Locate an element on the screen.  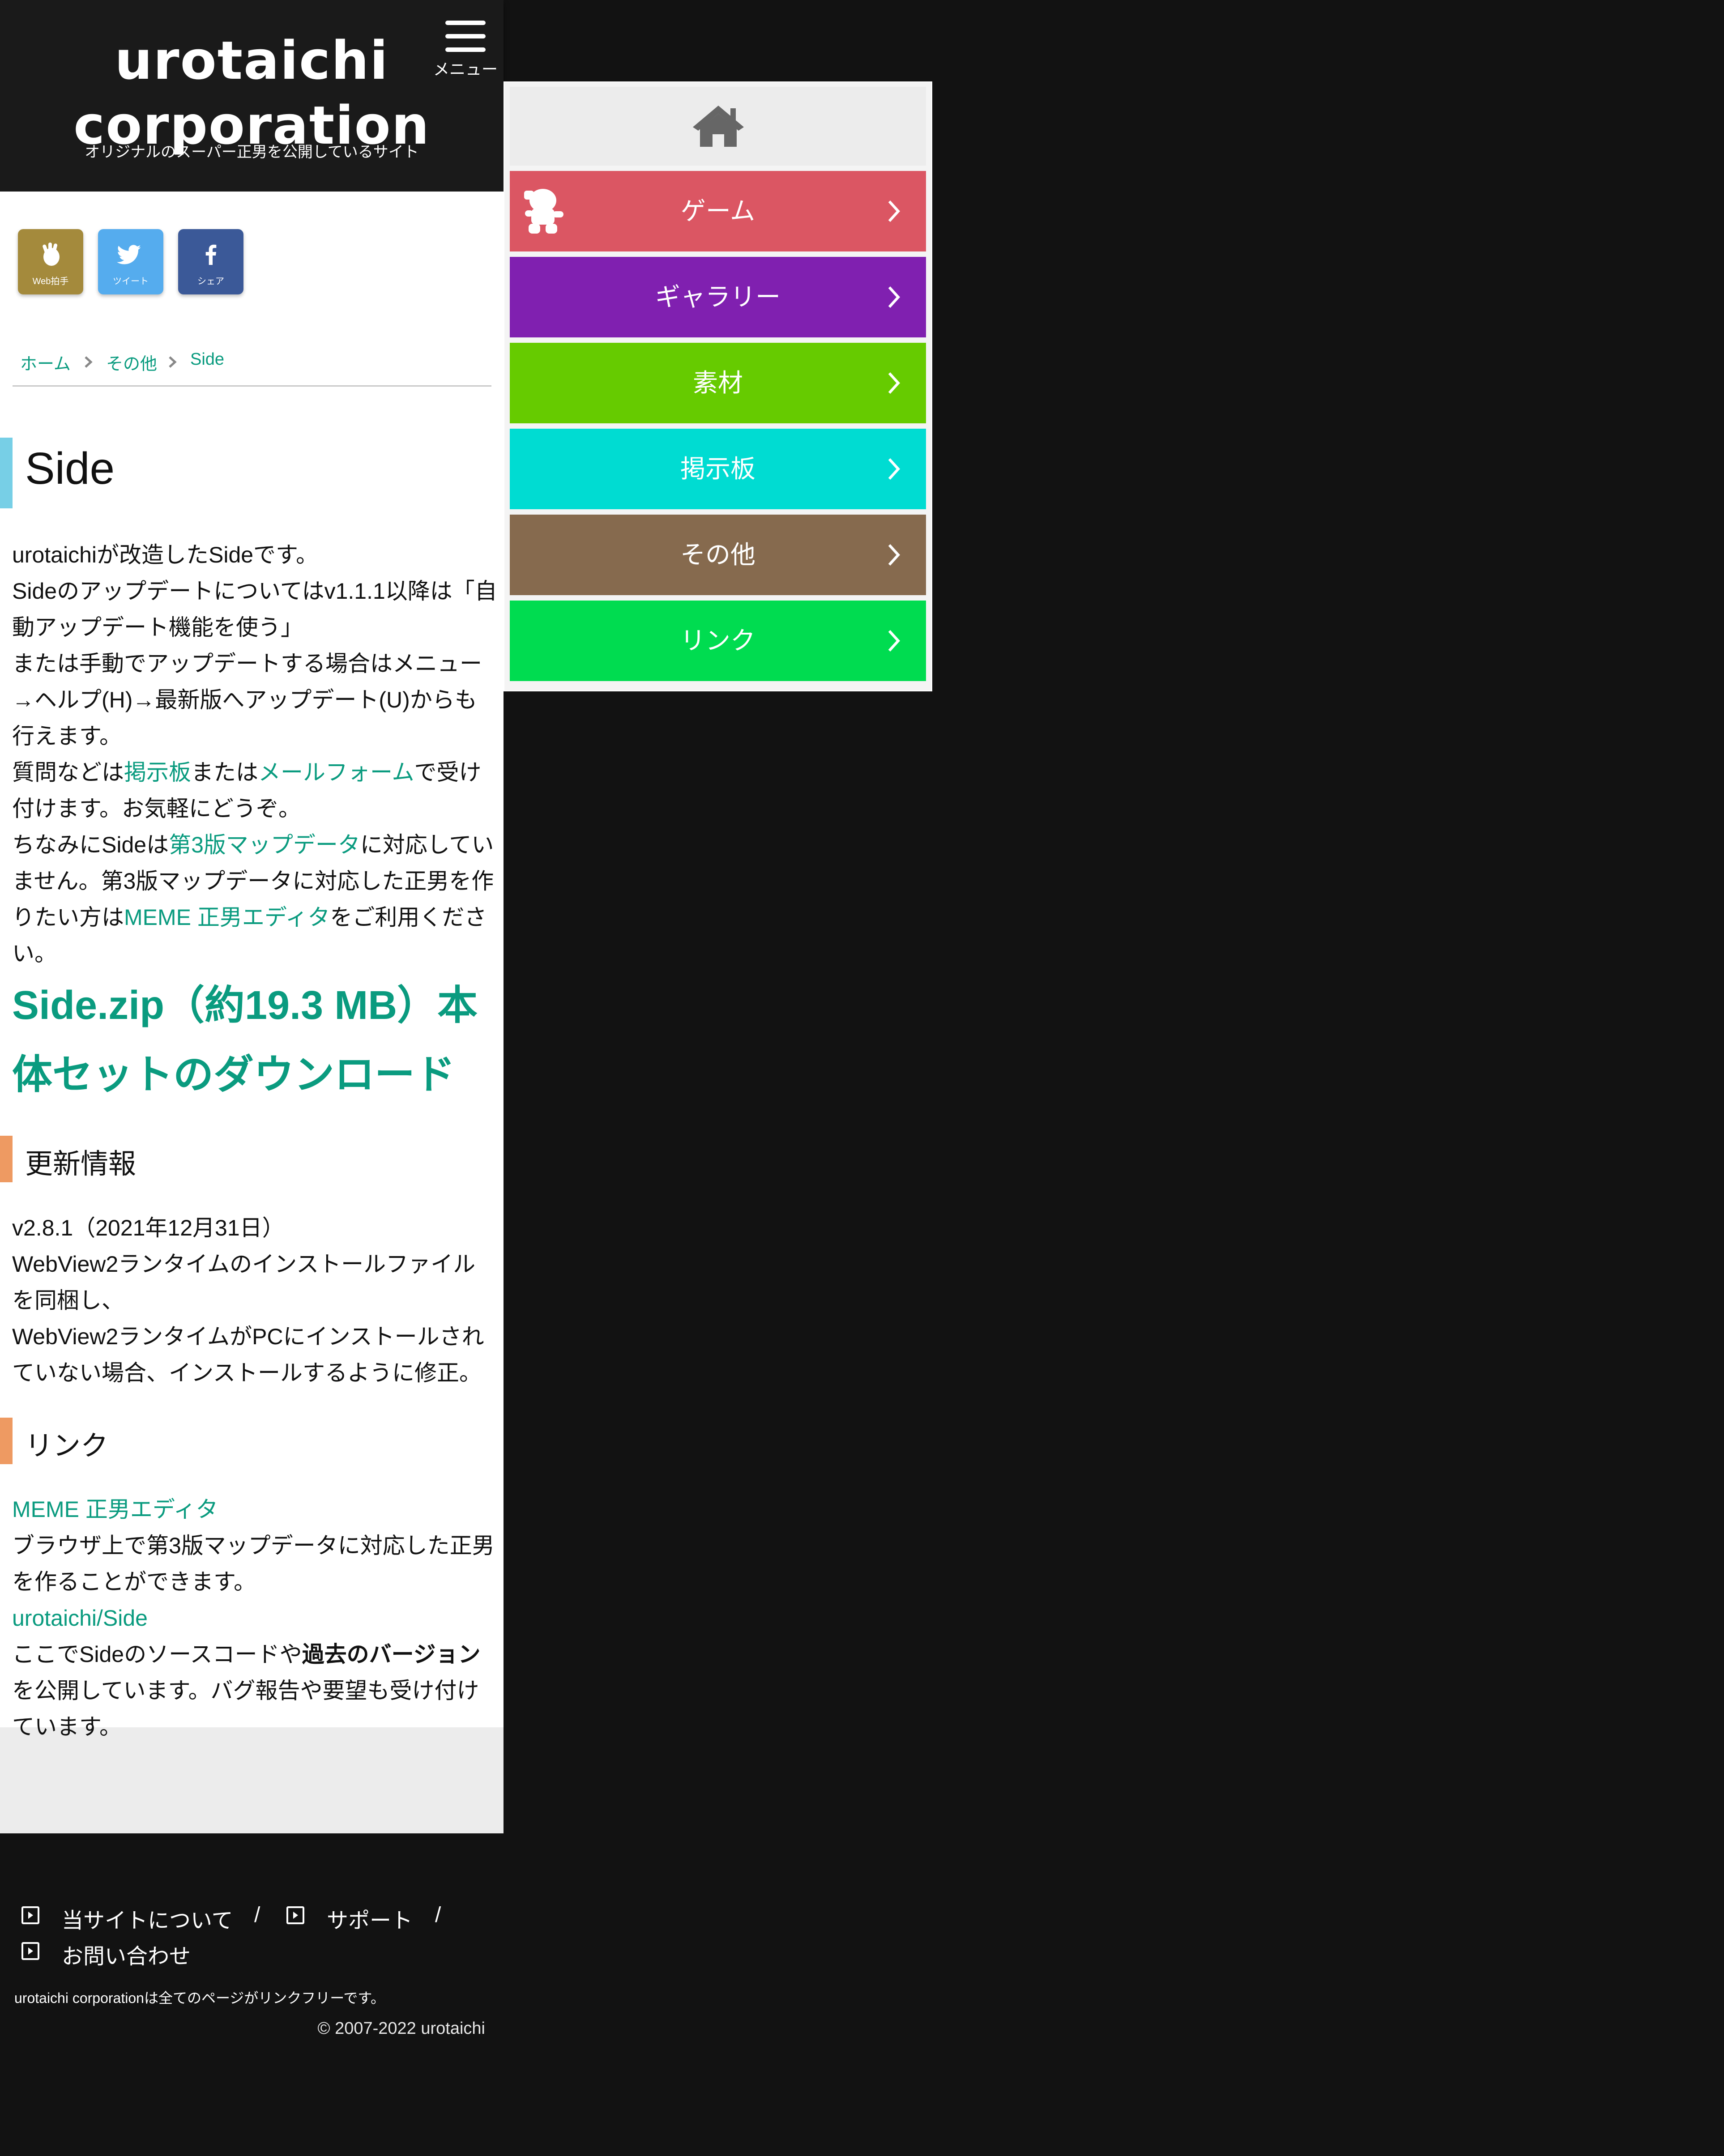
updates-title: 更新情報 is located at coordinates (81, 1164).